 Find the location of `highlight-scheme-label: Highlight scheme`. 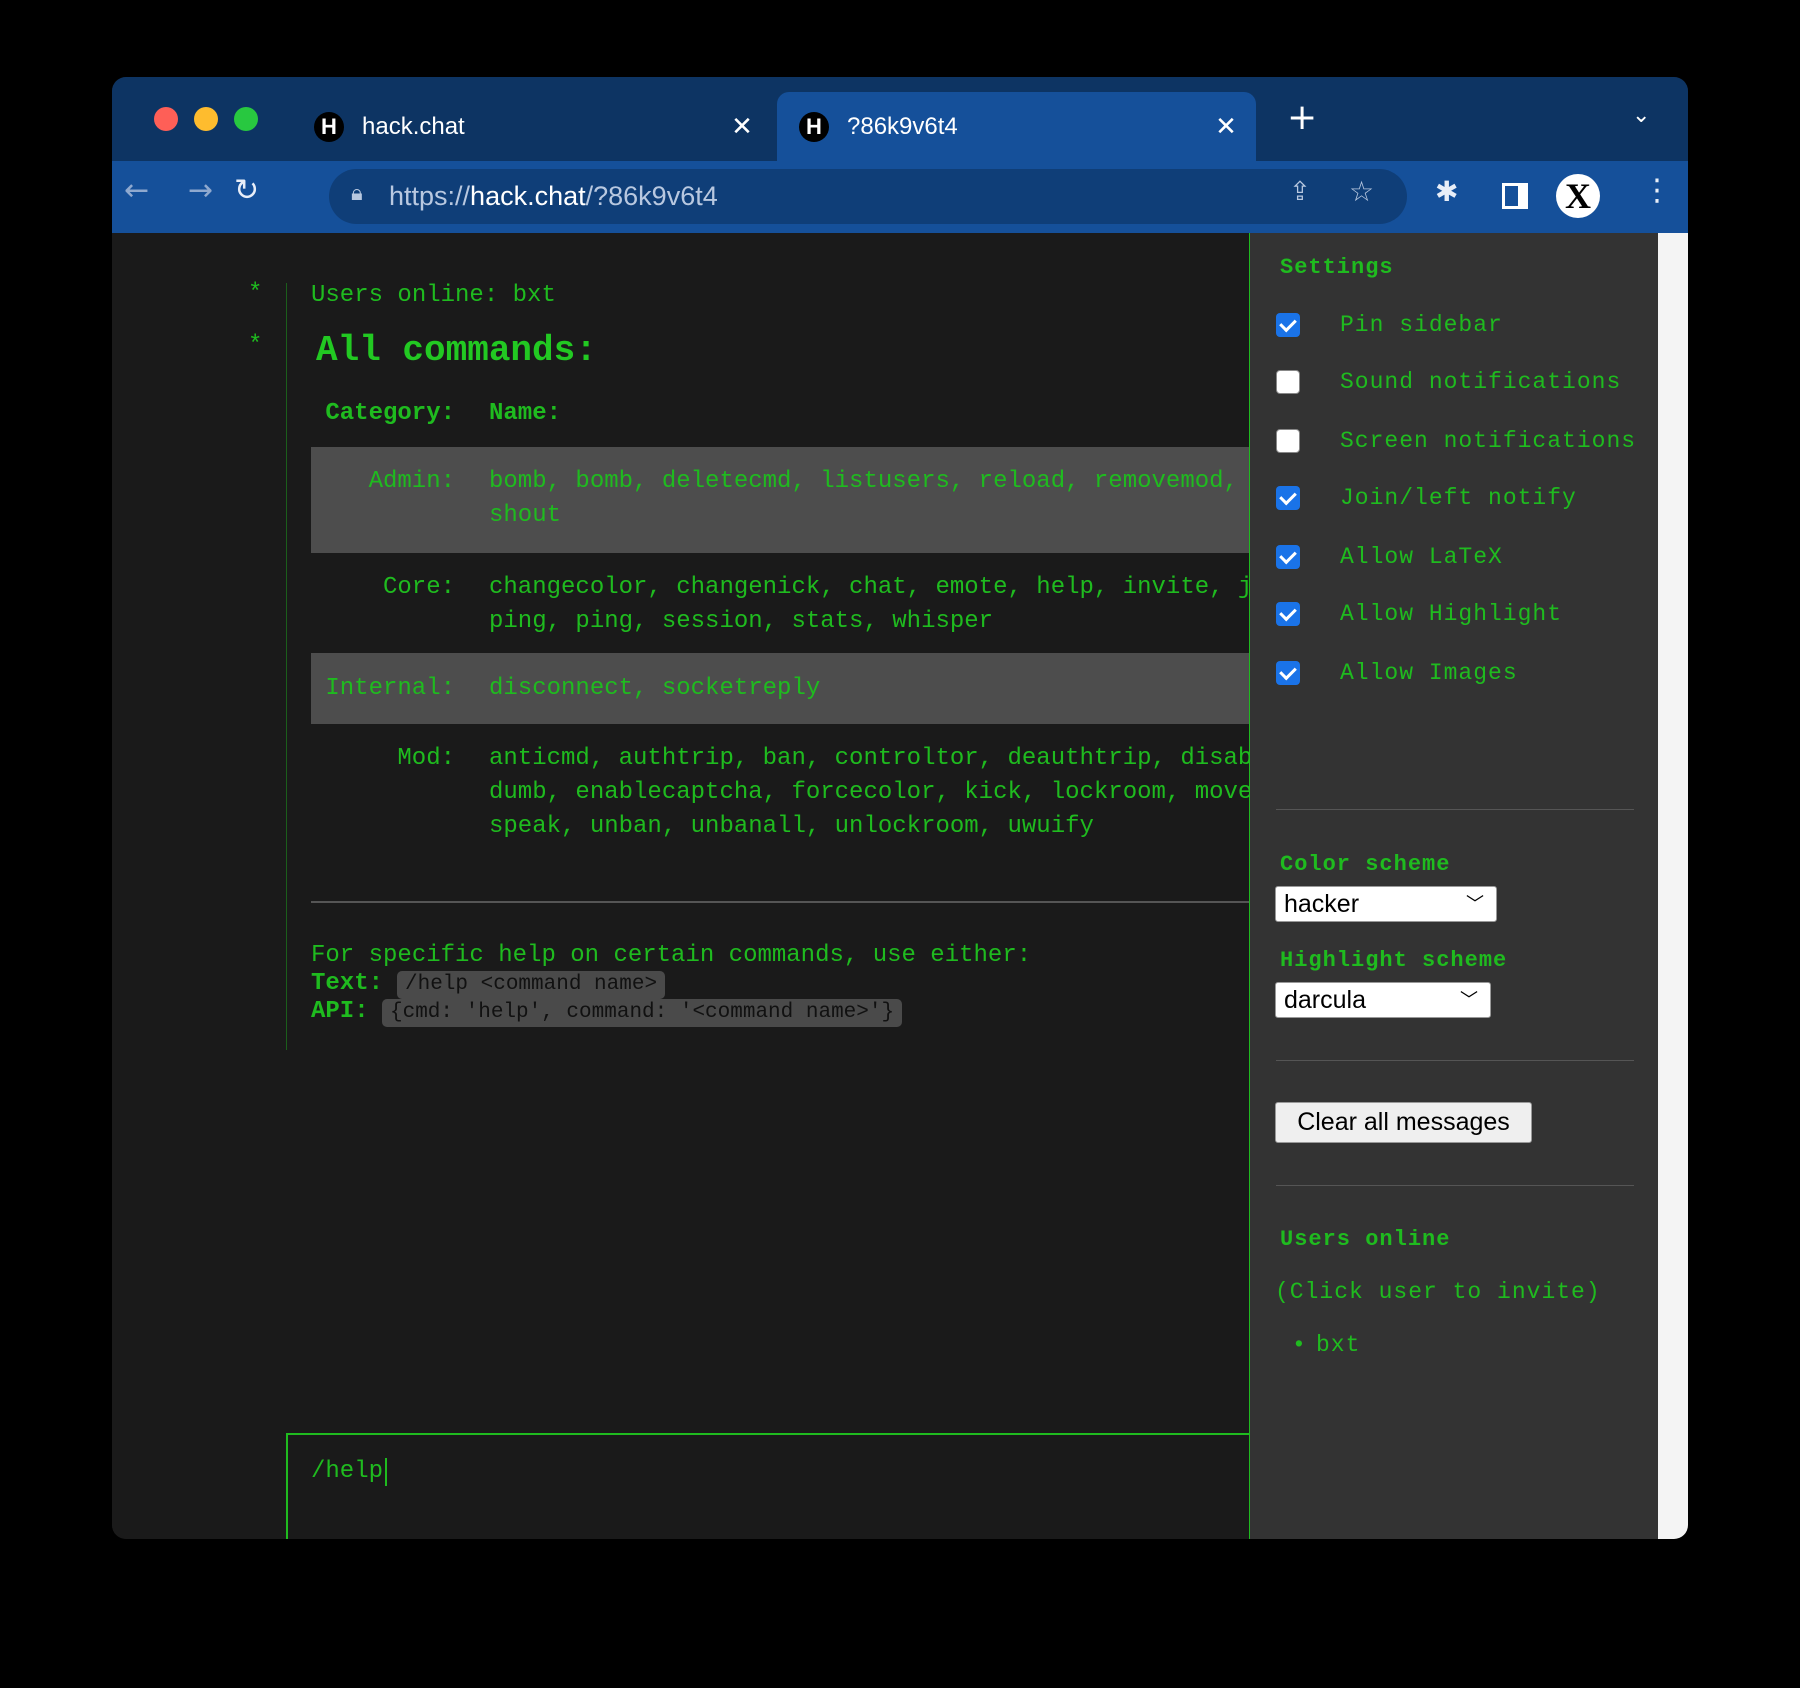

highlight-scheme-label: Highlight scheme is located at coordinates (1394, 960).